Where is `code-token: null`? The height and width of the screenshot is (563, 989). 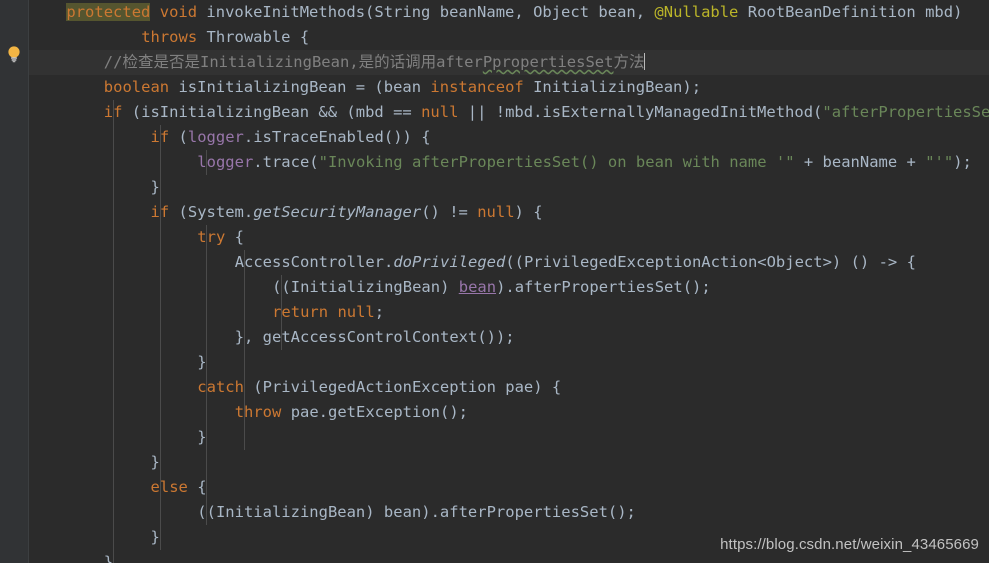 code-token: null is located at coordinates (356, 312).